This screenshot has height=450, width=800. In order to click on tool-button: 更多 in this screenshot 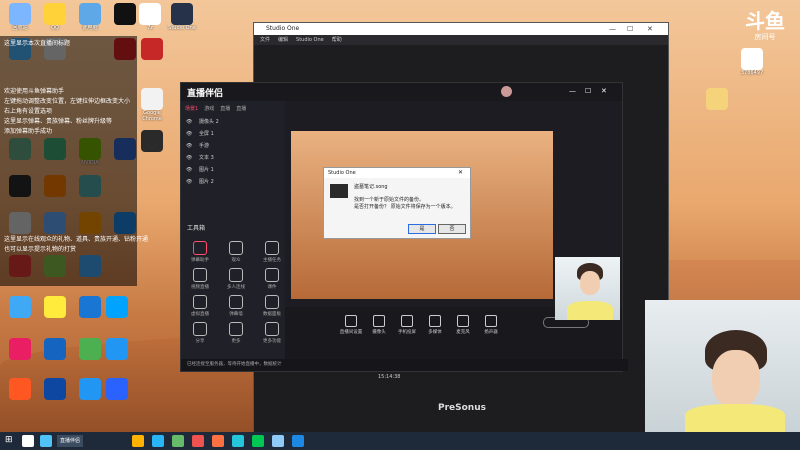, I will do `click(236, 333)`.